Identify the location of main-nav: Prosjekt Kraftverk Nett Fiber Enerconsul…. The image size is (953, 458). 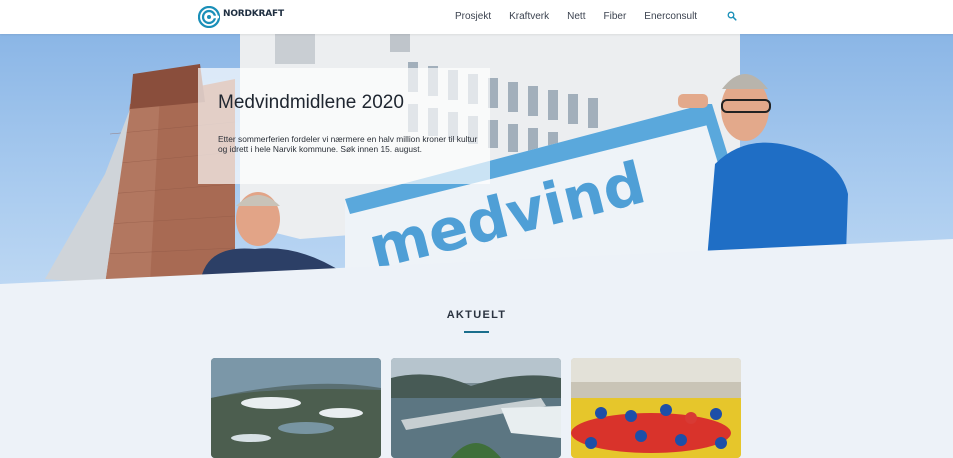
(585, 16).